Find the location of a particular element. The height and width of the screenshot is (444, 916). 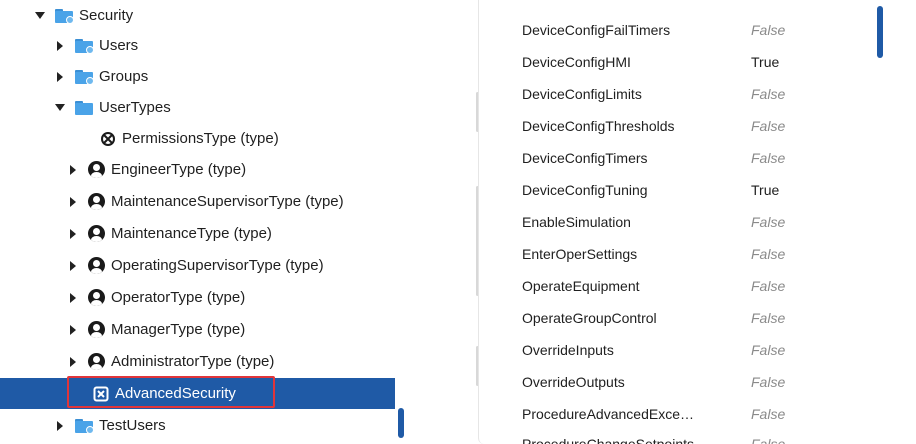

property-row: DeviceConfigHMI True is located at coordinates (689, 62).